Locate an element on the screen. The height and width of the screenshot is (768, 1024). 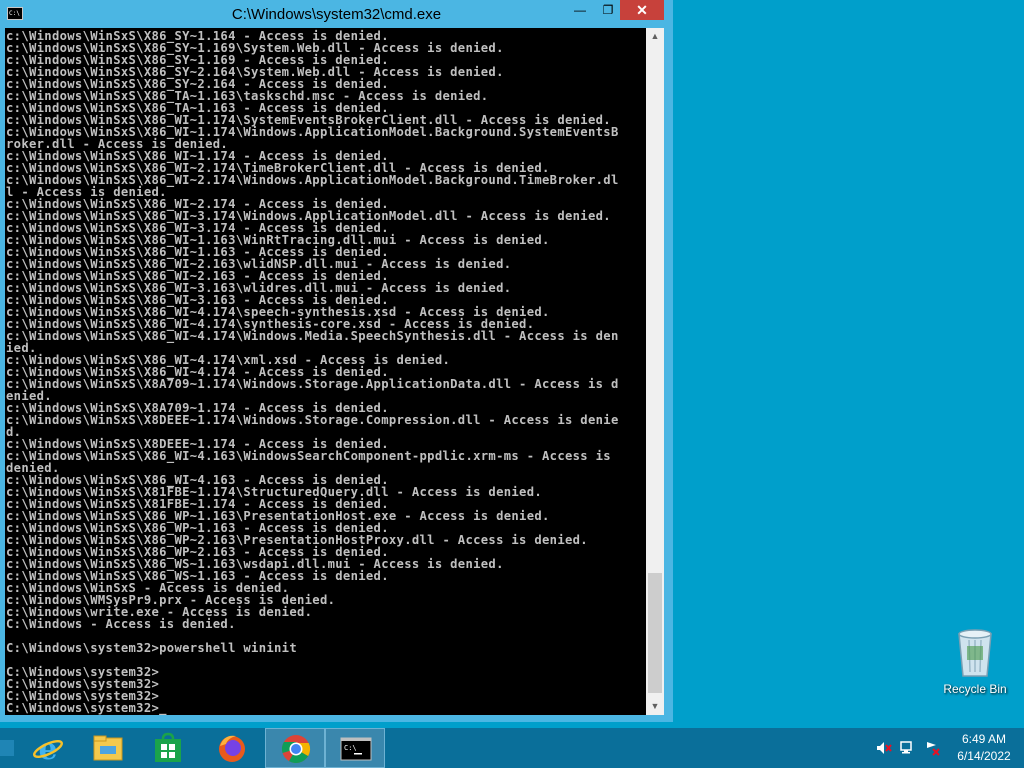
console-line: C:\Windows\system32>powershell wininit is located at coordinates (151, 648).